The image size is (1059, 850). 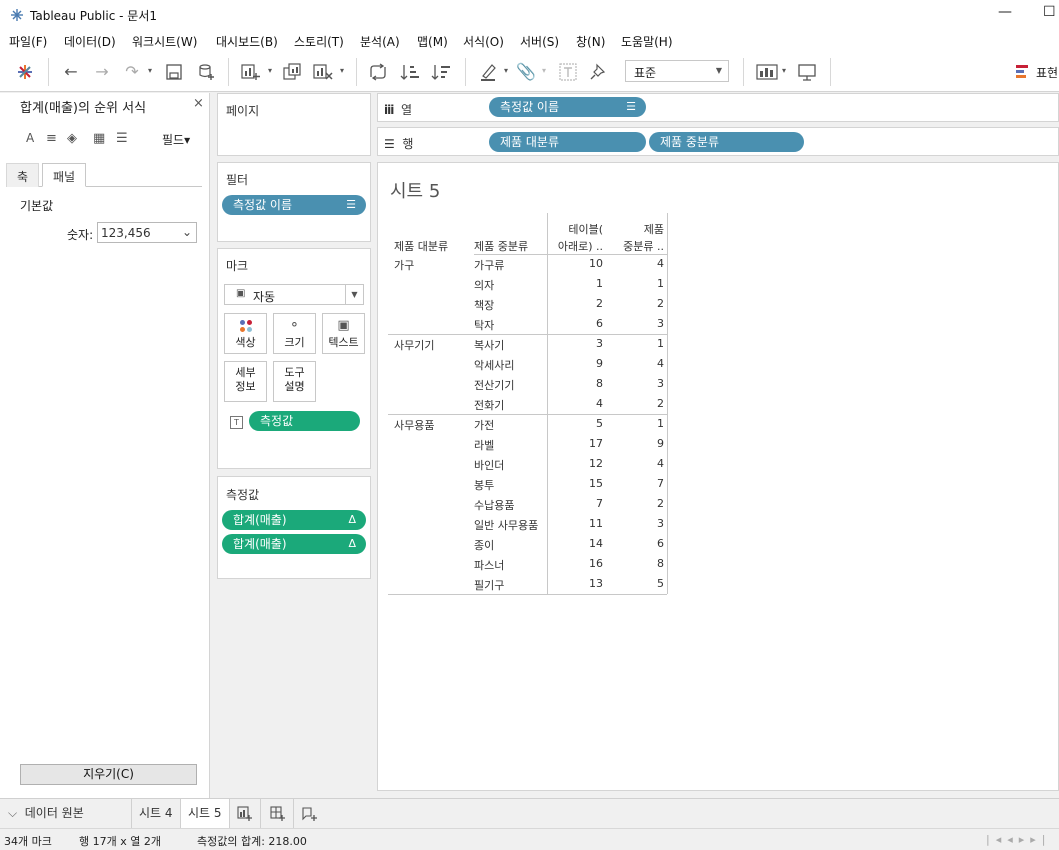 I want to click on rank-value-1: 1, so click(x=577, y=283).